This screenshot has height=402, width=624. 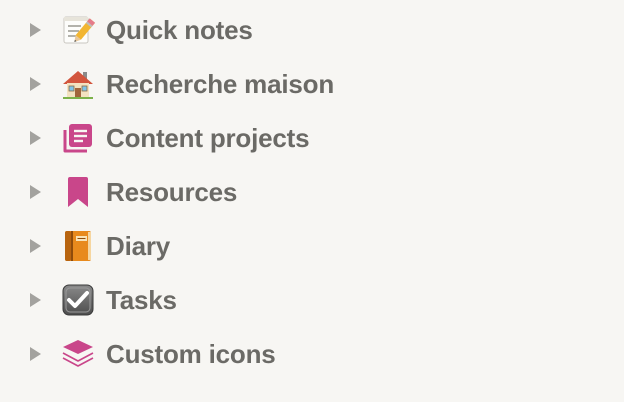 I want to click on sidebar-item-quick-notes: Quick notes, so click(x=312, y=30).